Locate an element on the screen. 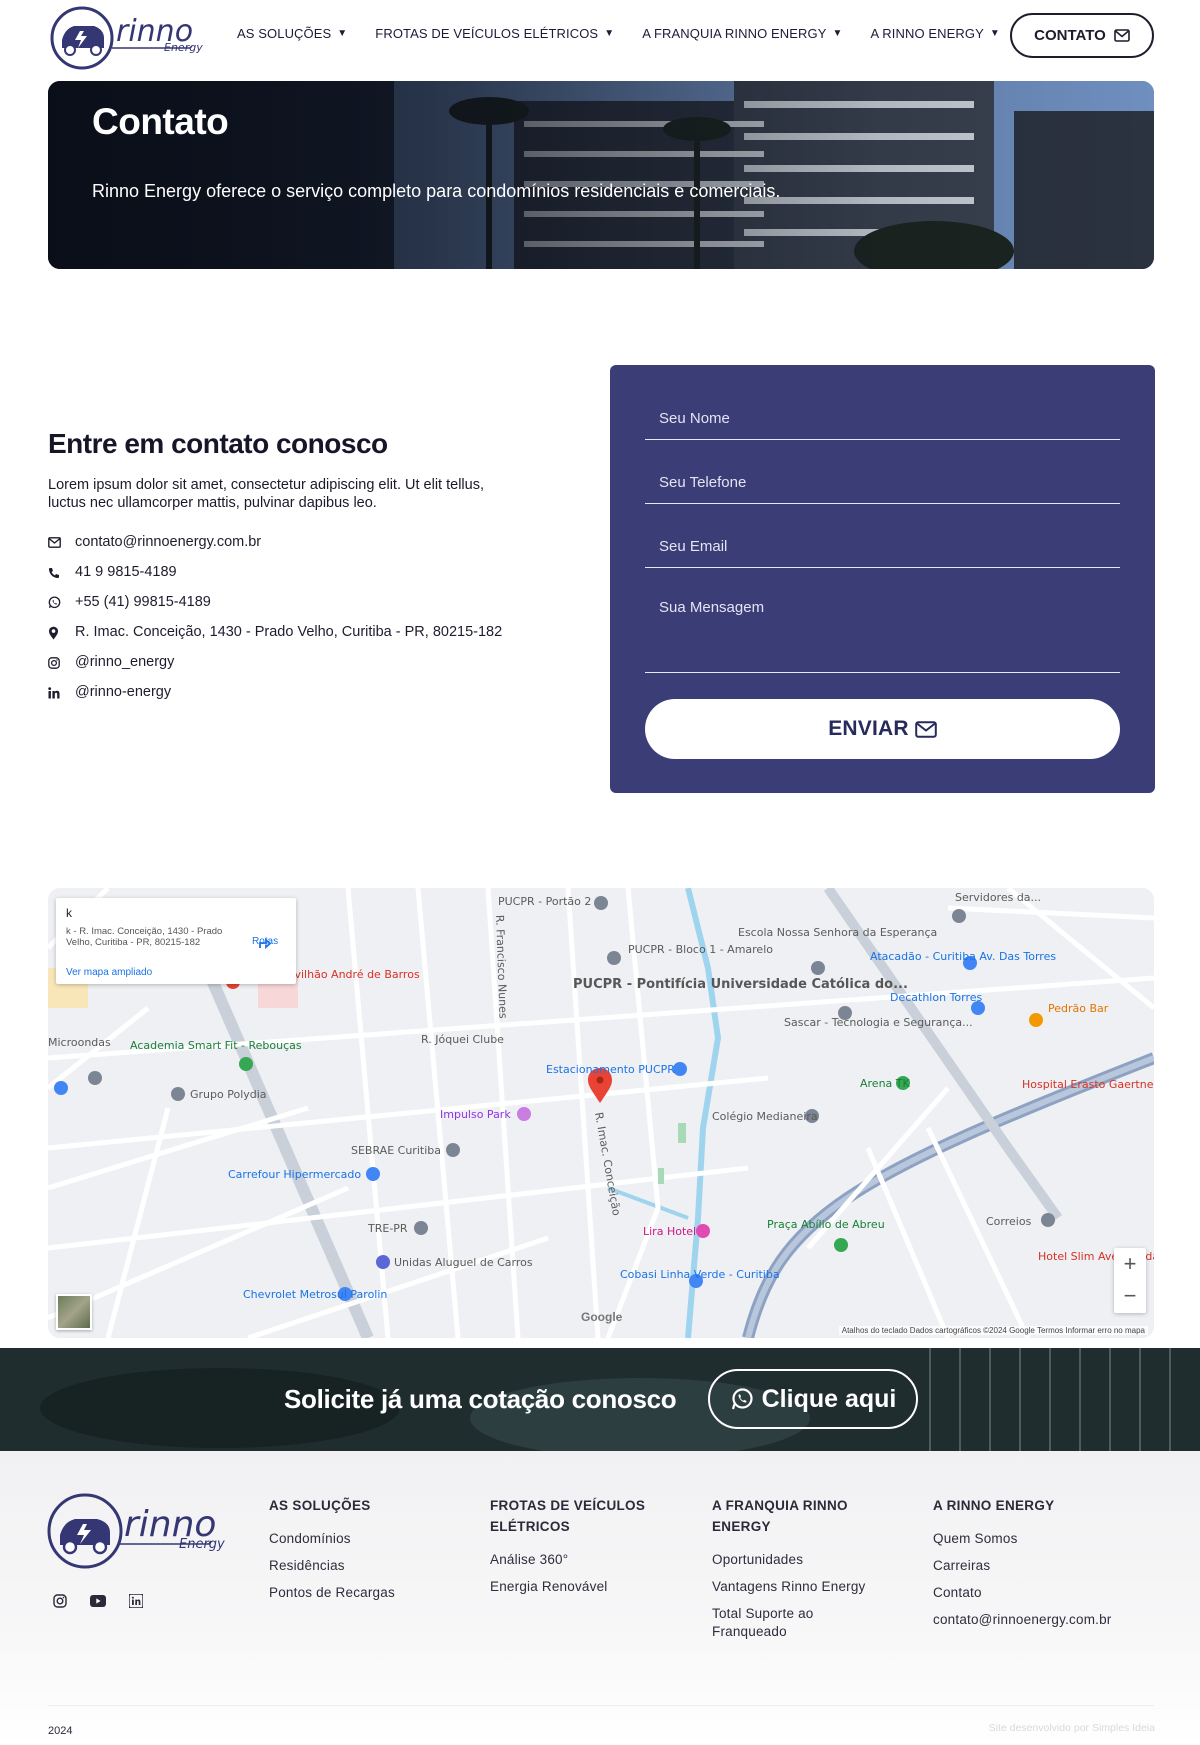 The image size is (1200, 1745). contact-heading: Entre em contato conosco is located at coordinates (218, 443).